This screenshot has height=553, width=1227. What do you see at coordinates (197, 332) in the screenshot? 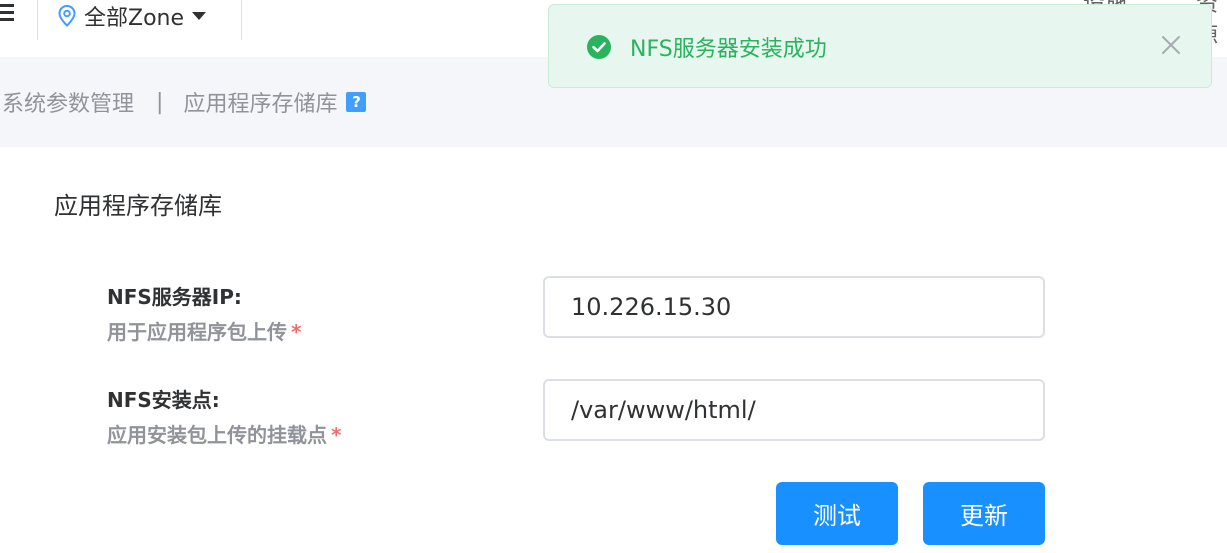
I see `nfs-ip-sublabel-text: 用于应用程序包上传` at bounding box center [197, 332].